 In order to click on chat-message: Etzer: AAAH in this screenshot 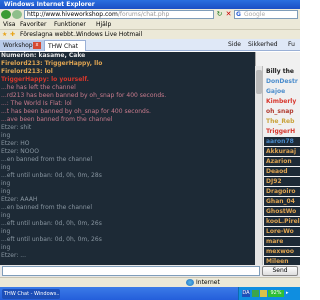, I will do `click(19, 199)`.